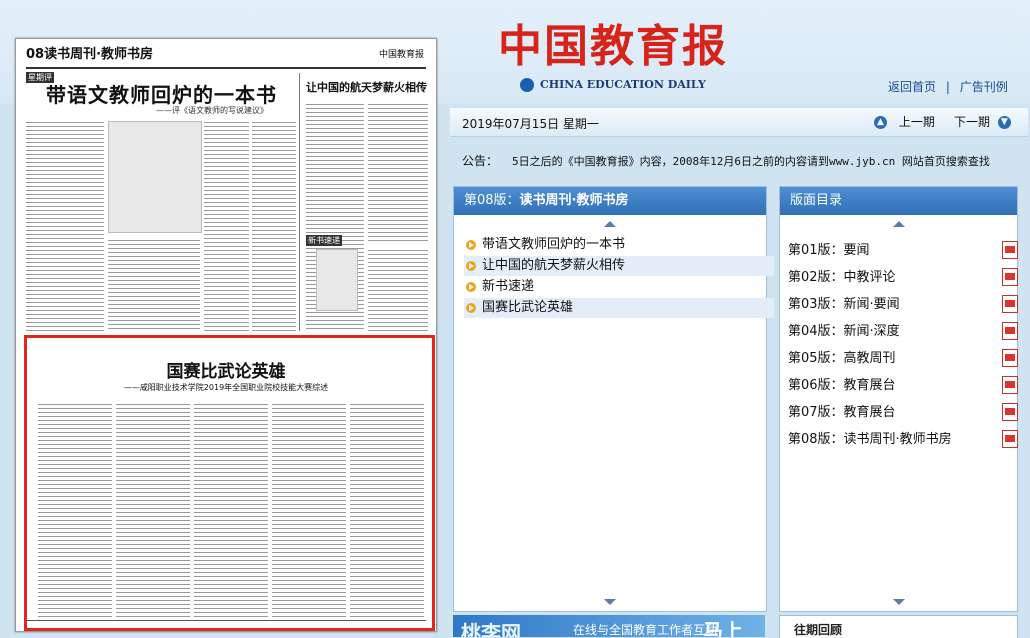  I want to click on page-item: 第08版：读书周刊·教师书房, so click(903, 439).